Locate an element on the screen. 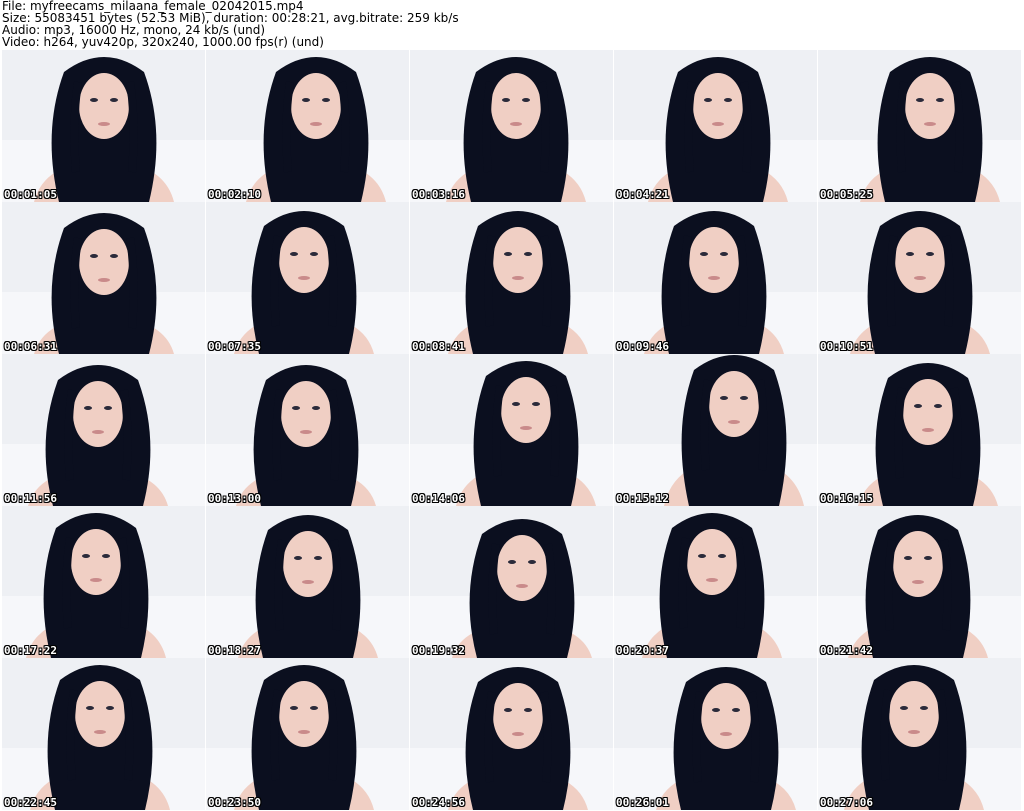 Image resolution: width=1024 pixels, height=811 pixels. video-frame-thumbnail: 00:03:16 is located at coordinates (511, 126).